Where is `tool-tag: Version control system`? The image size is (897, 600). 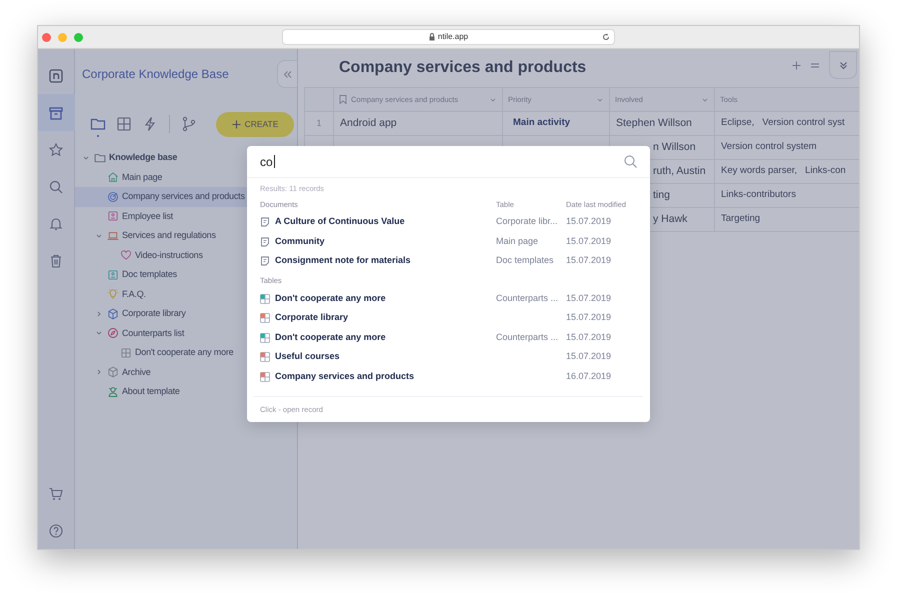
tool-tag: Version control system is located at coordinates (769, 147).